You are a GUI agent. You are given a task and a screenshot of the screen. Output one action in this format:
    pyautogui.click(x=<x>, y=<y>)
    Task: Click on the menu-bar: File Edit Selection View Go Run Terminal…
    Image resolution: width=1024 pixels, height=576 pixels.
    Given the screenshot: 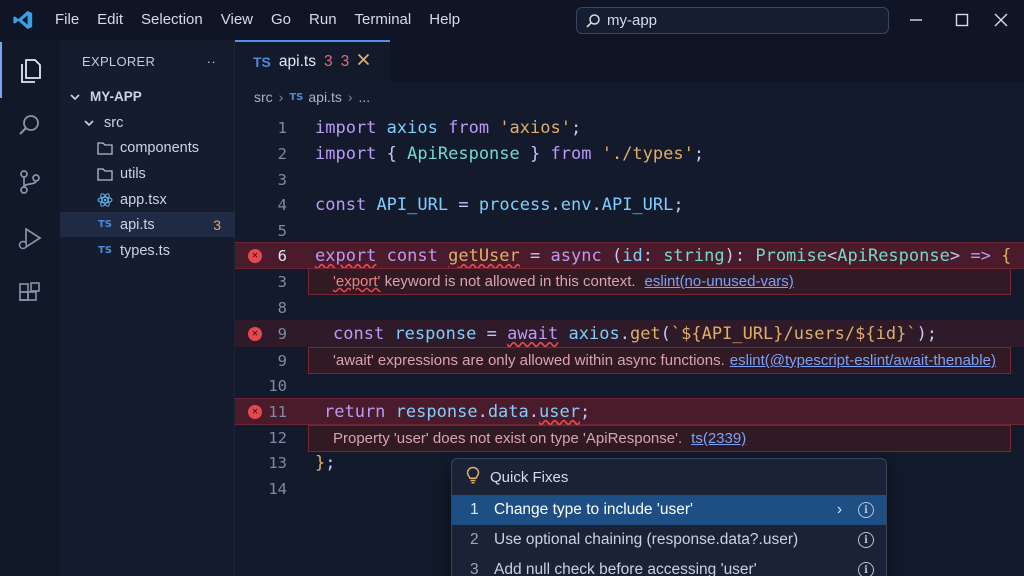 What is the action you would take?
    pyautogui.click(x=257, y=20)
    